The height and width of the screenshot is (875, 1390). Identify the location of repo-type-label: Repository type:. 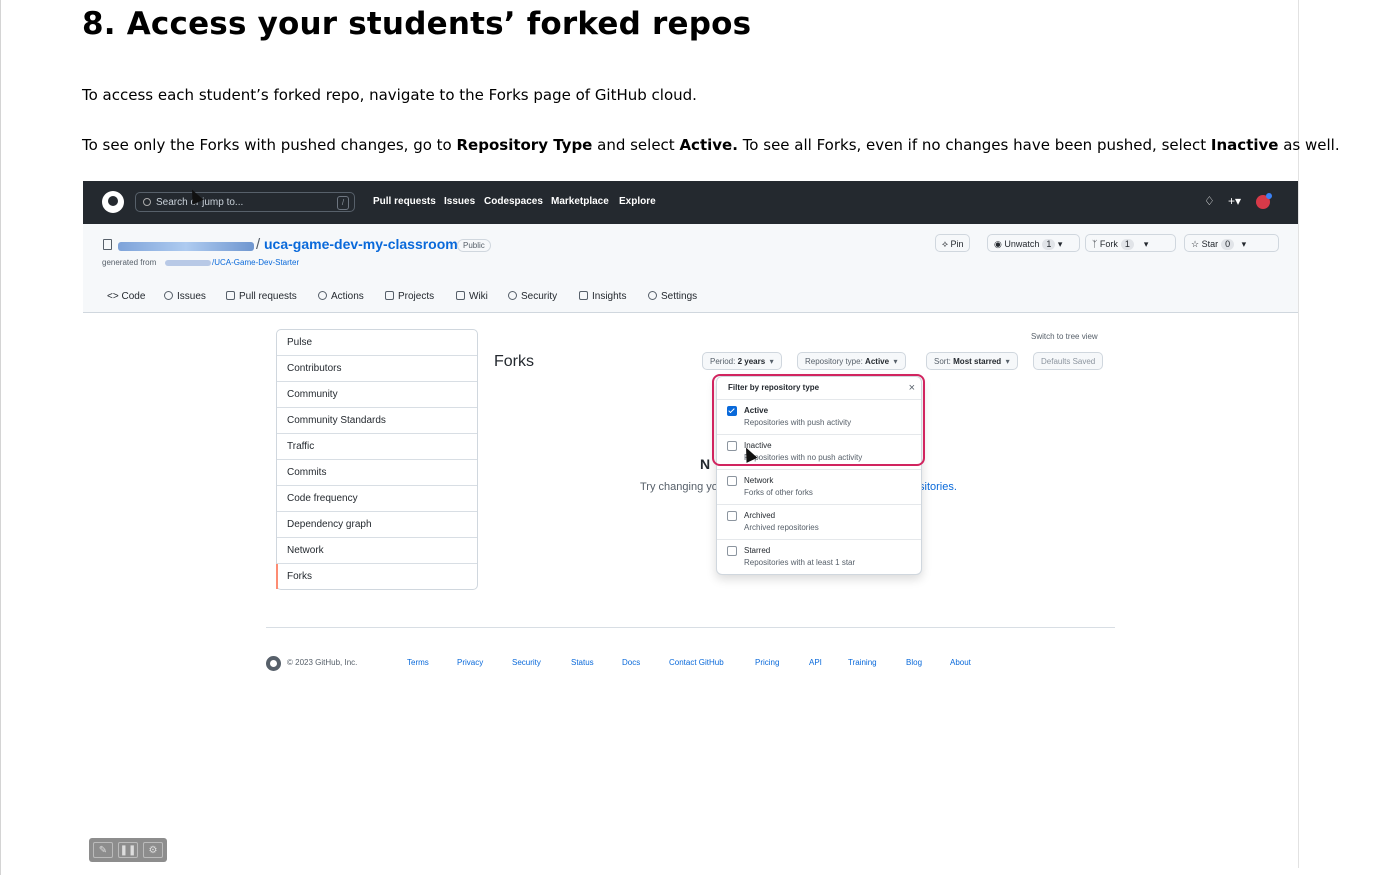
(834, 361).